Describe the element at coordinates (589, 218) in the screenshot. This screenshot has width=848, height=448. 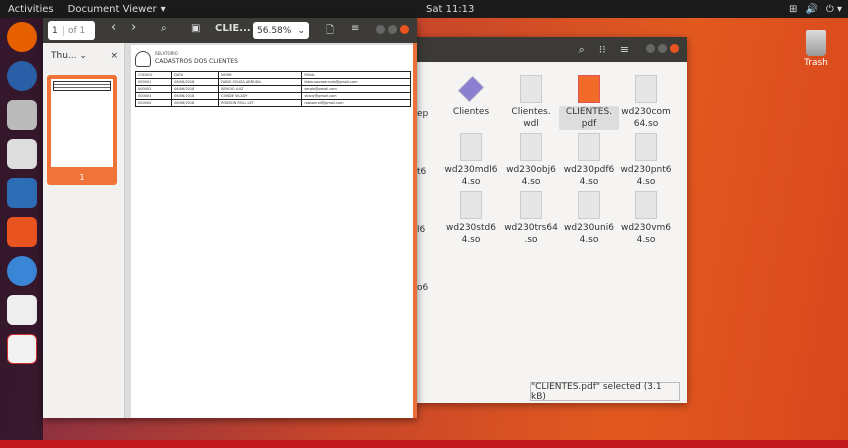
I see `file-item: wd230uni6 4.so` at that location.